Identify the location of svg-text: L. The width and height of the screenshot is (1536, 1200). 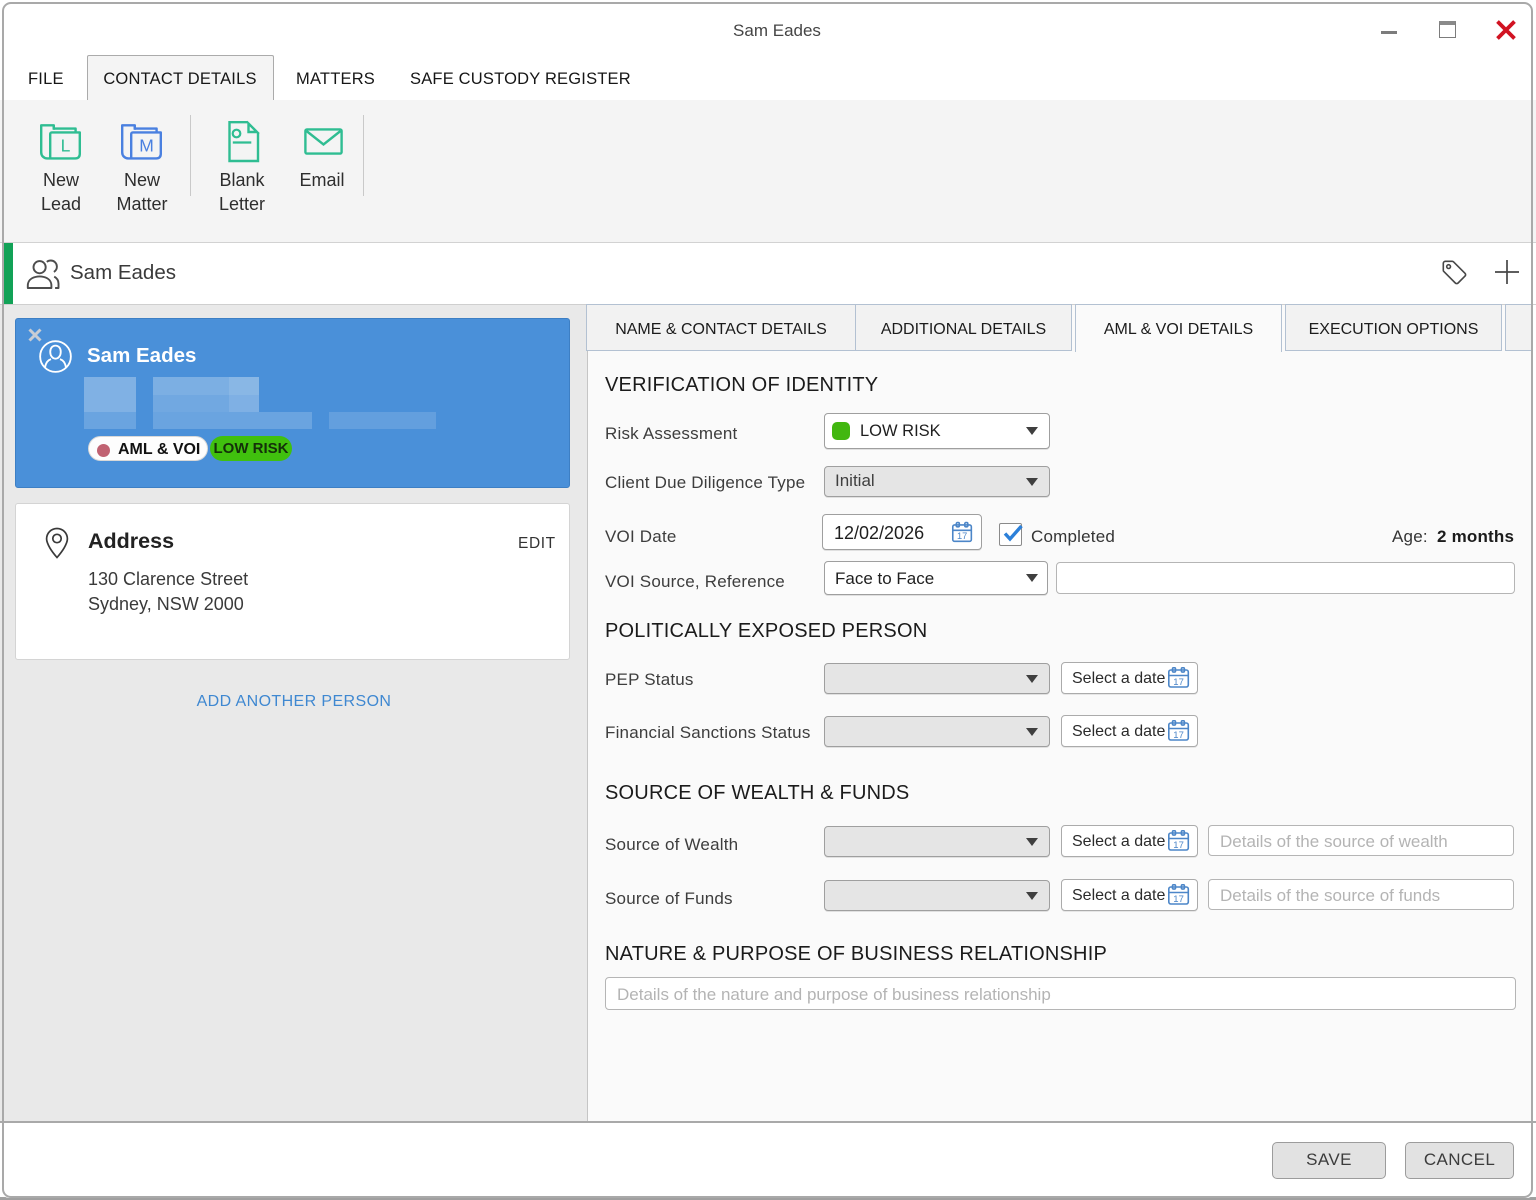
(66, 146).